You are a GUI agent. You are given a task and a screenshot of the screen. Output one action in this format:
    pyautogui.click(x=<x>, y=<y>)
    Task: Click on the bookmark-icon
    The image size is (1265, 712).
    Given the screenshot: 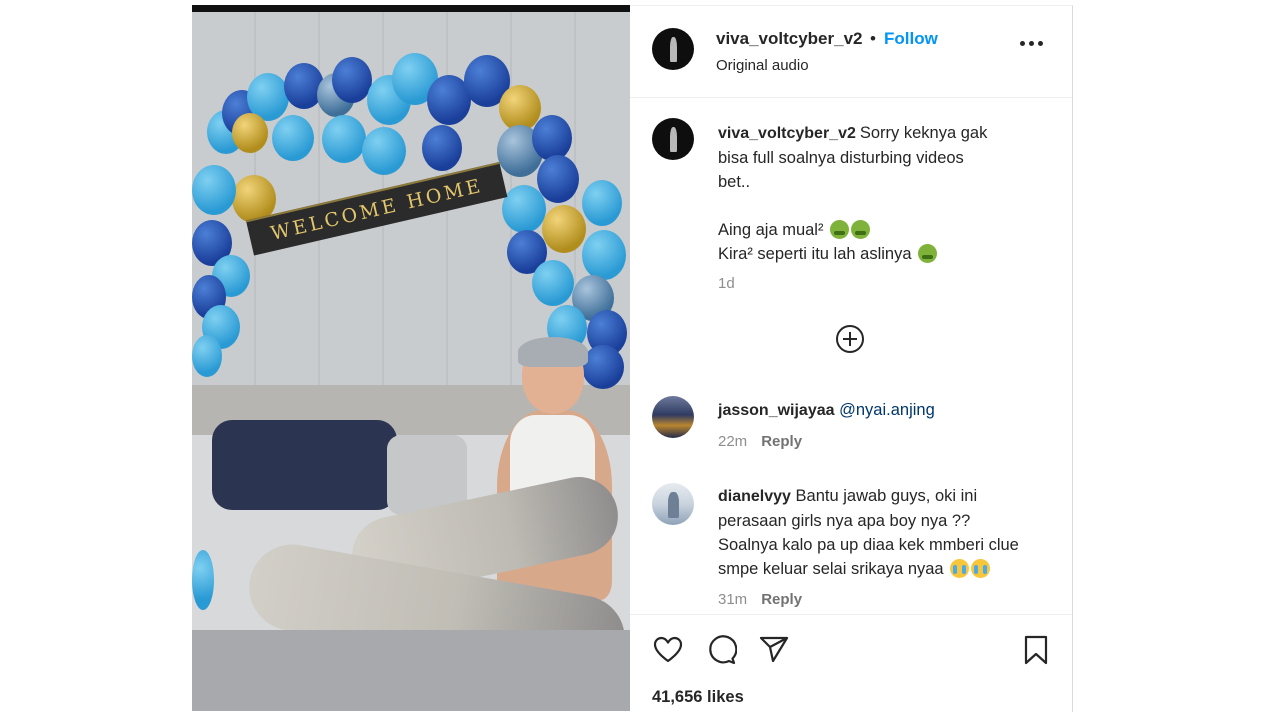 What is the action you would take?
    pyautogui.click(x=1036, y=650)
    